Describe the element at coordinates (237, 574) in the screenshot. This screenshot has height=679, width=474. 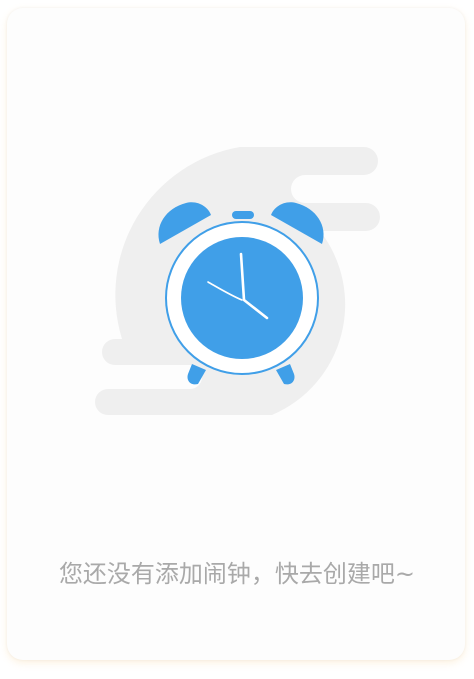
I see `empty-state-message: 您还没有添加闹钟，快去创建吧~` at that location.